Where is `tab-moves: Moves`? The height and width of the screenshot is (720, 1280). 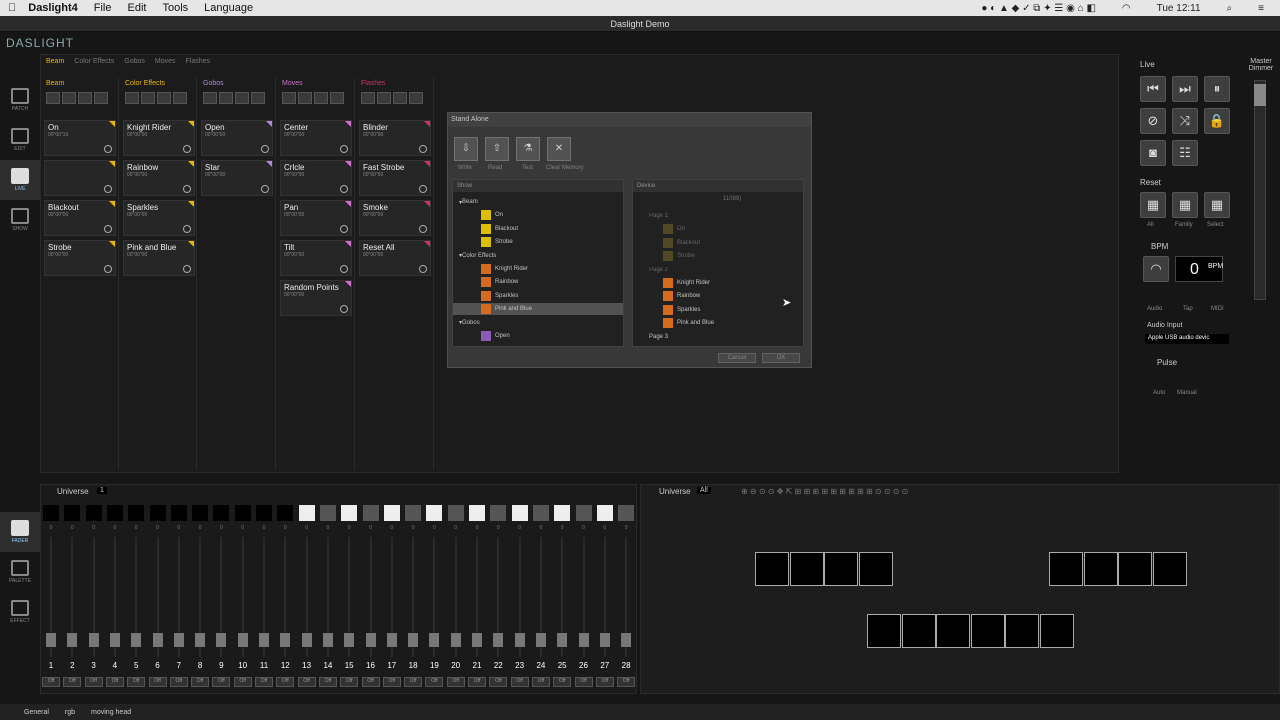
tab-moves: Moves is located at coordinates (165, 64).